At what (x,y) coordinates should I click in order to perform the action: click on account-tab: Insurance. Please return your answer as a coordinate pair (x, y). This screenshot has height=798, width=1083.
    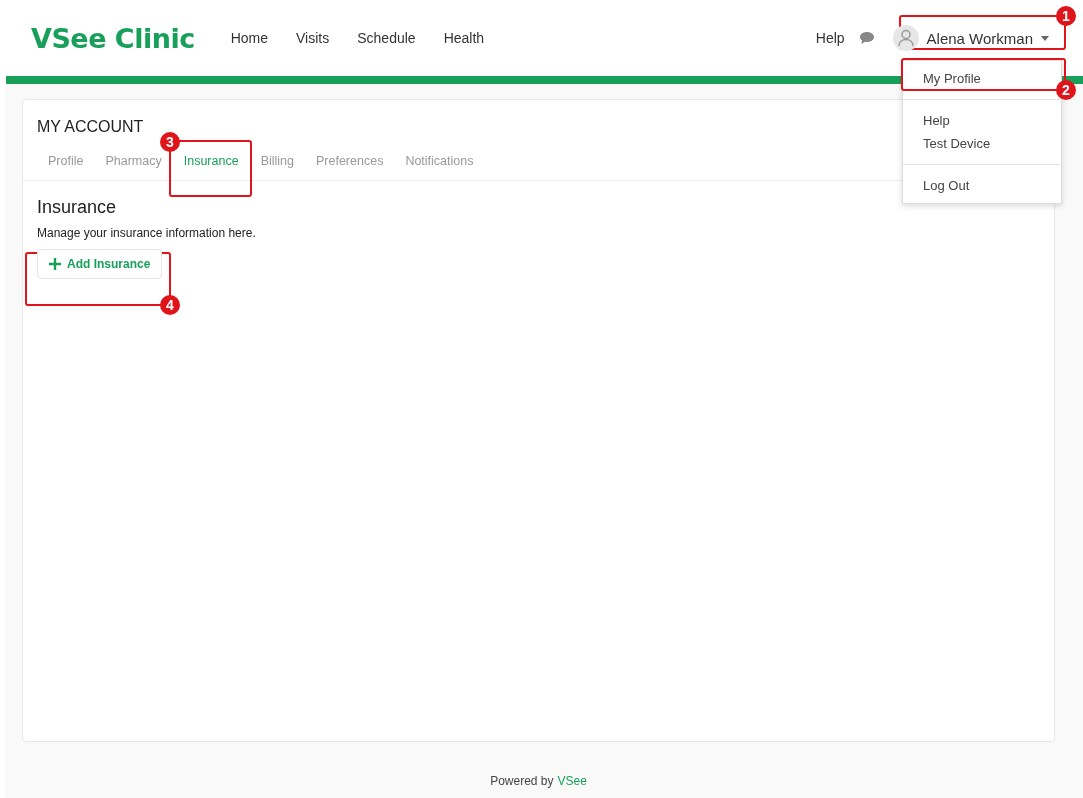
    Looking at the image, I should click on (211, 165).